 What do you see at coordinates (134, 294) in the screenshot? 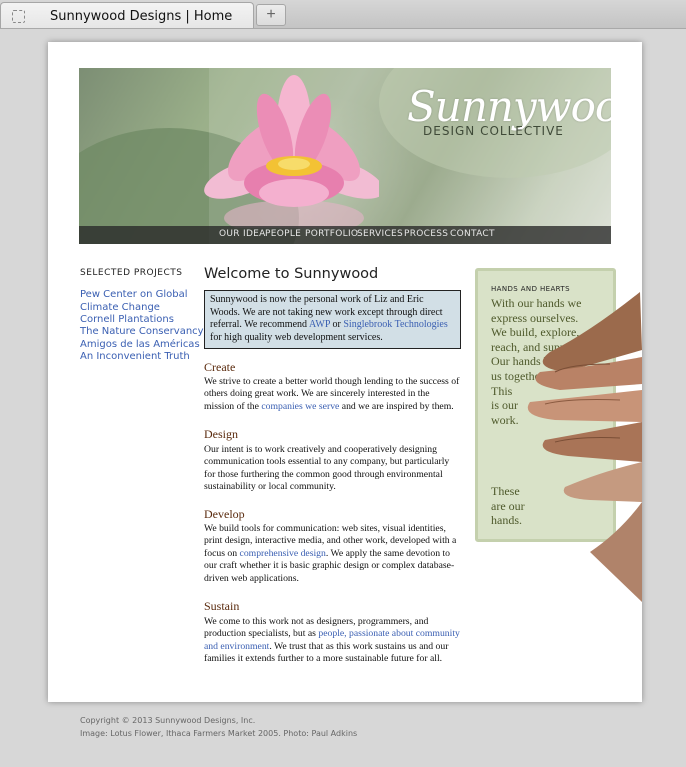
I see `project-link-pew: Pew Center on Global` at bounding box center [134, 294].